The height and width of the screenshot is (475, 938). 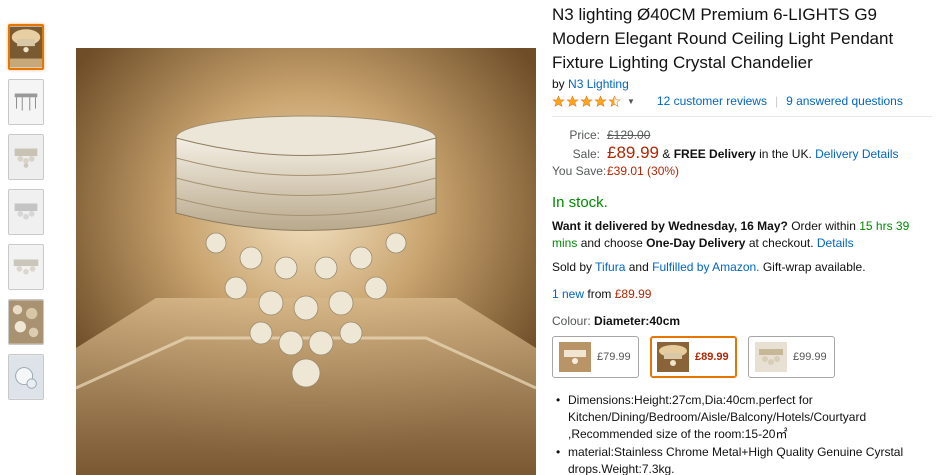 What do you see at coordinates (791, 357) in the screenshot?
I see `swatch-option-3: £99.99` at bounding box center [791, 357].